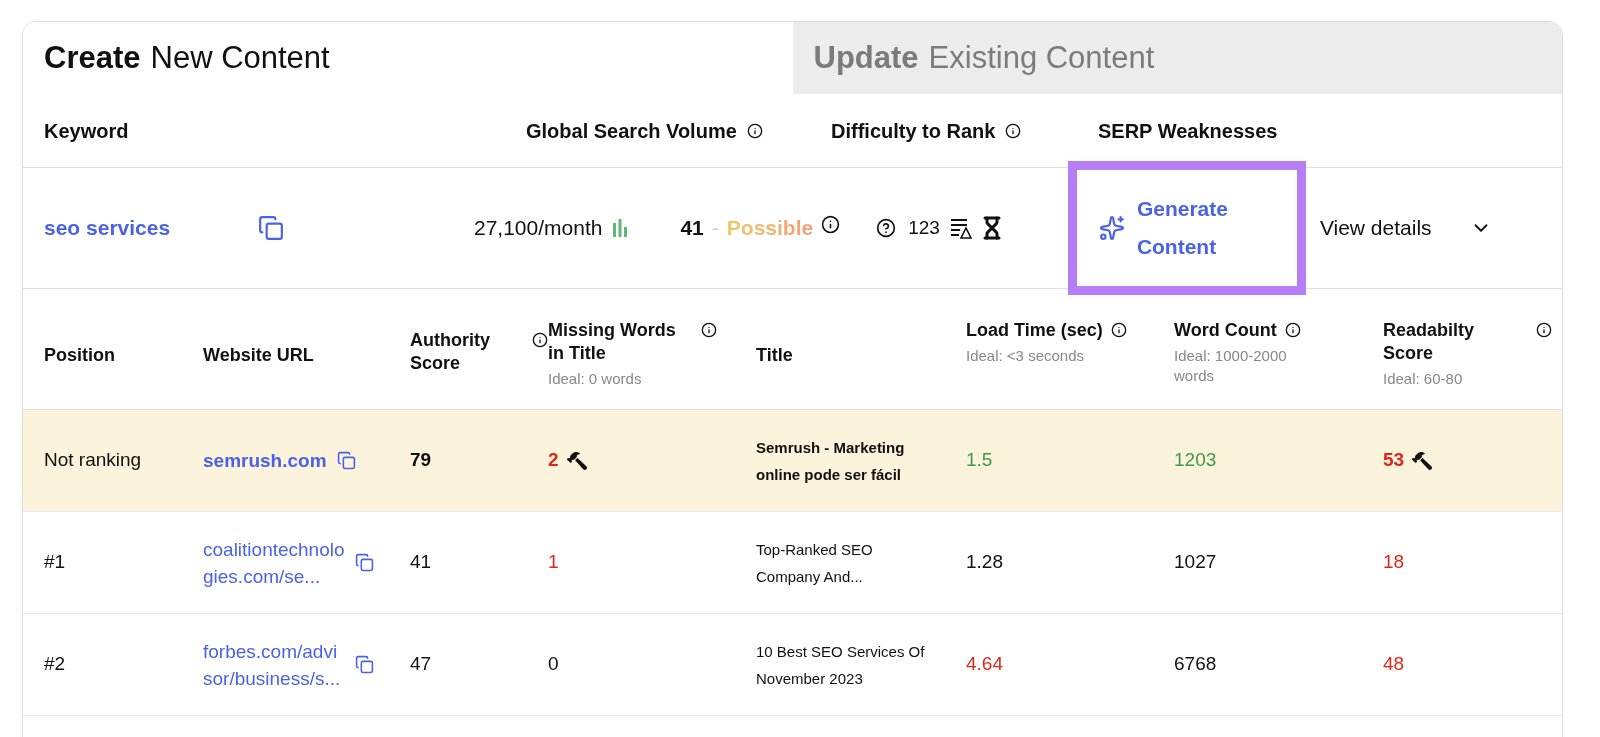 The height and width of the screenshot is (737, 1600). What do you see at coordinates (421, 460) in the screenshot?
I see `table-cell-text: 79` at bounding box center [421, 460].